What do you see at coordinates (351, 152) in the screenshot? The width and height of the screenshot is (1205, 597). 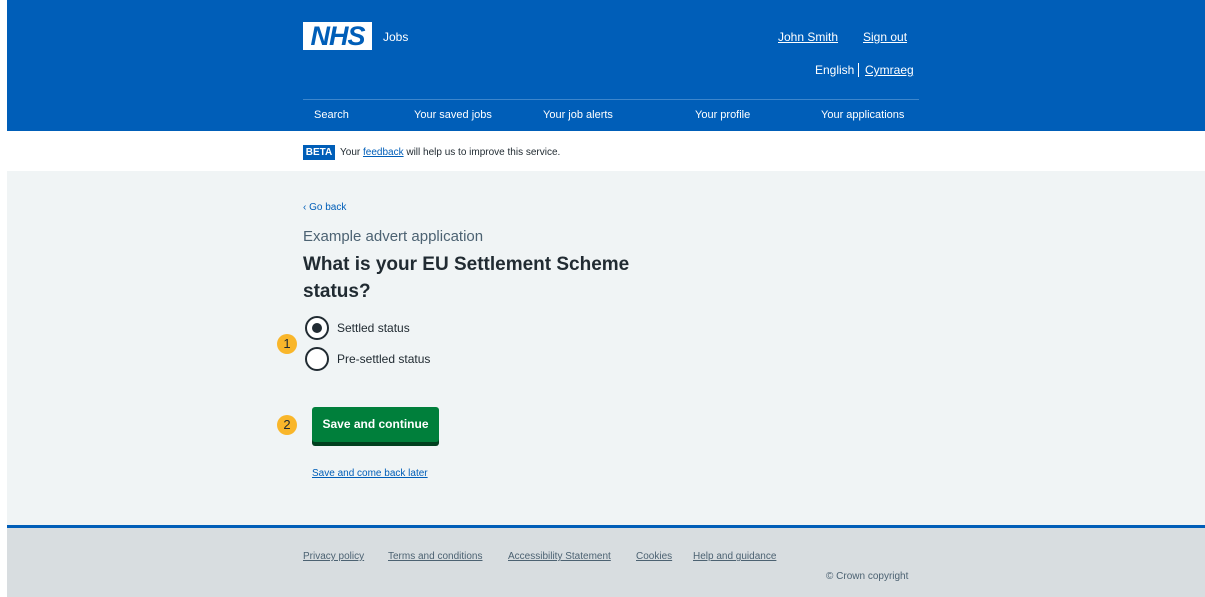 I see `beta-text-start: Your` at bounding box center [351, 152].